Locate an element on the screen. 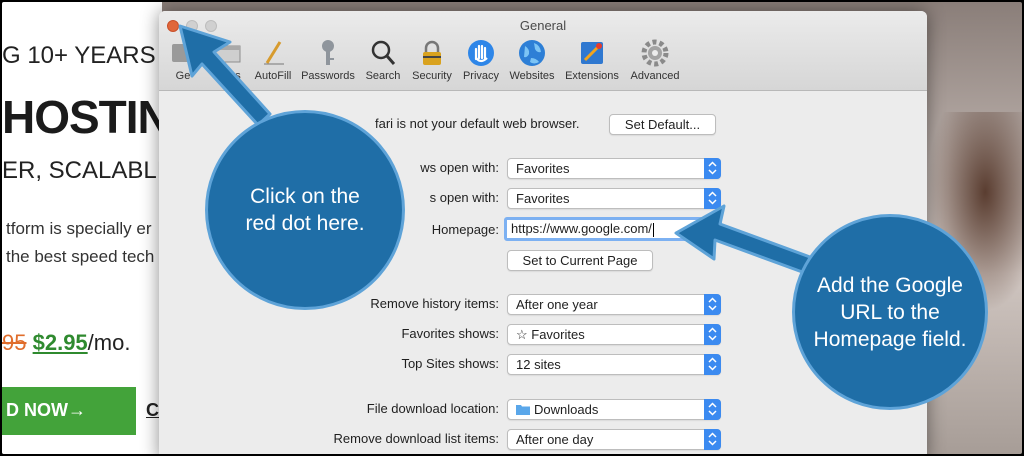 This screenshot has height=456, width=1024. arrow-to-red-dot is located at coordinates (225, 75).